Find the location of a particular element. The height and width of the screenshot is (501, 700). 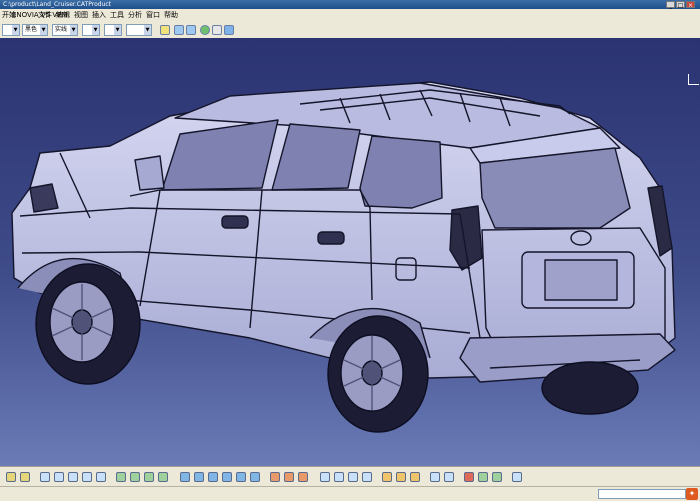

paint-icon is located at coordinates (165, 30).